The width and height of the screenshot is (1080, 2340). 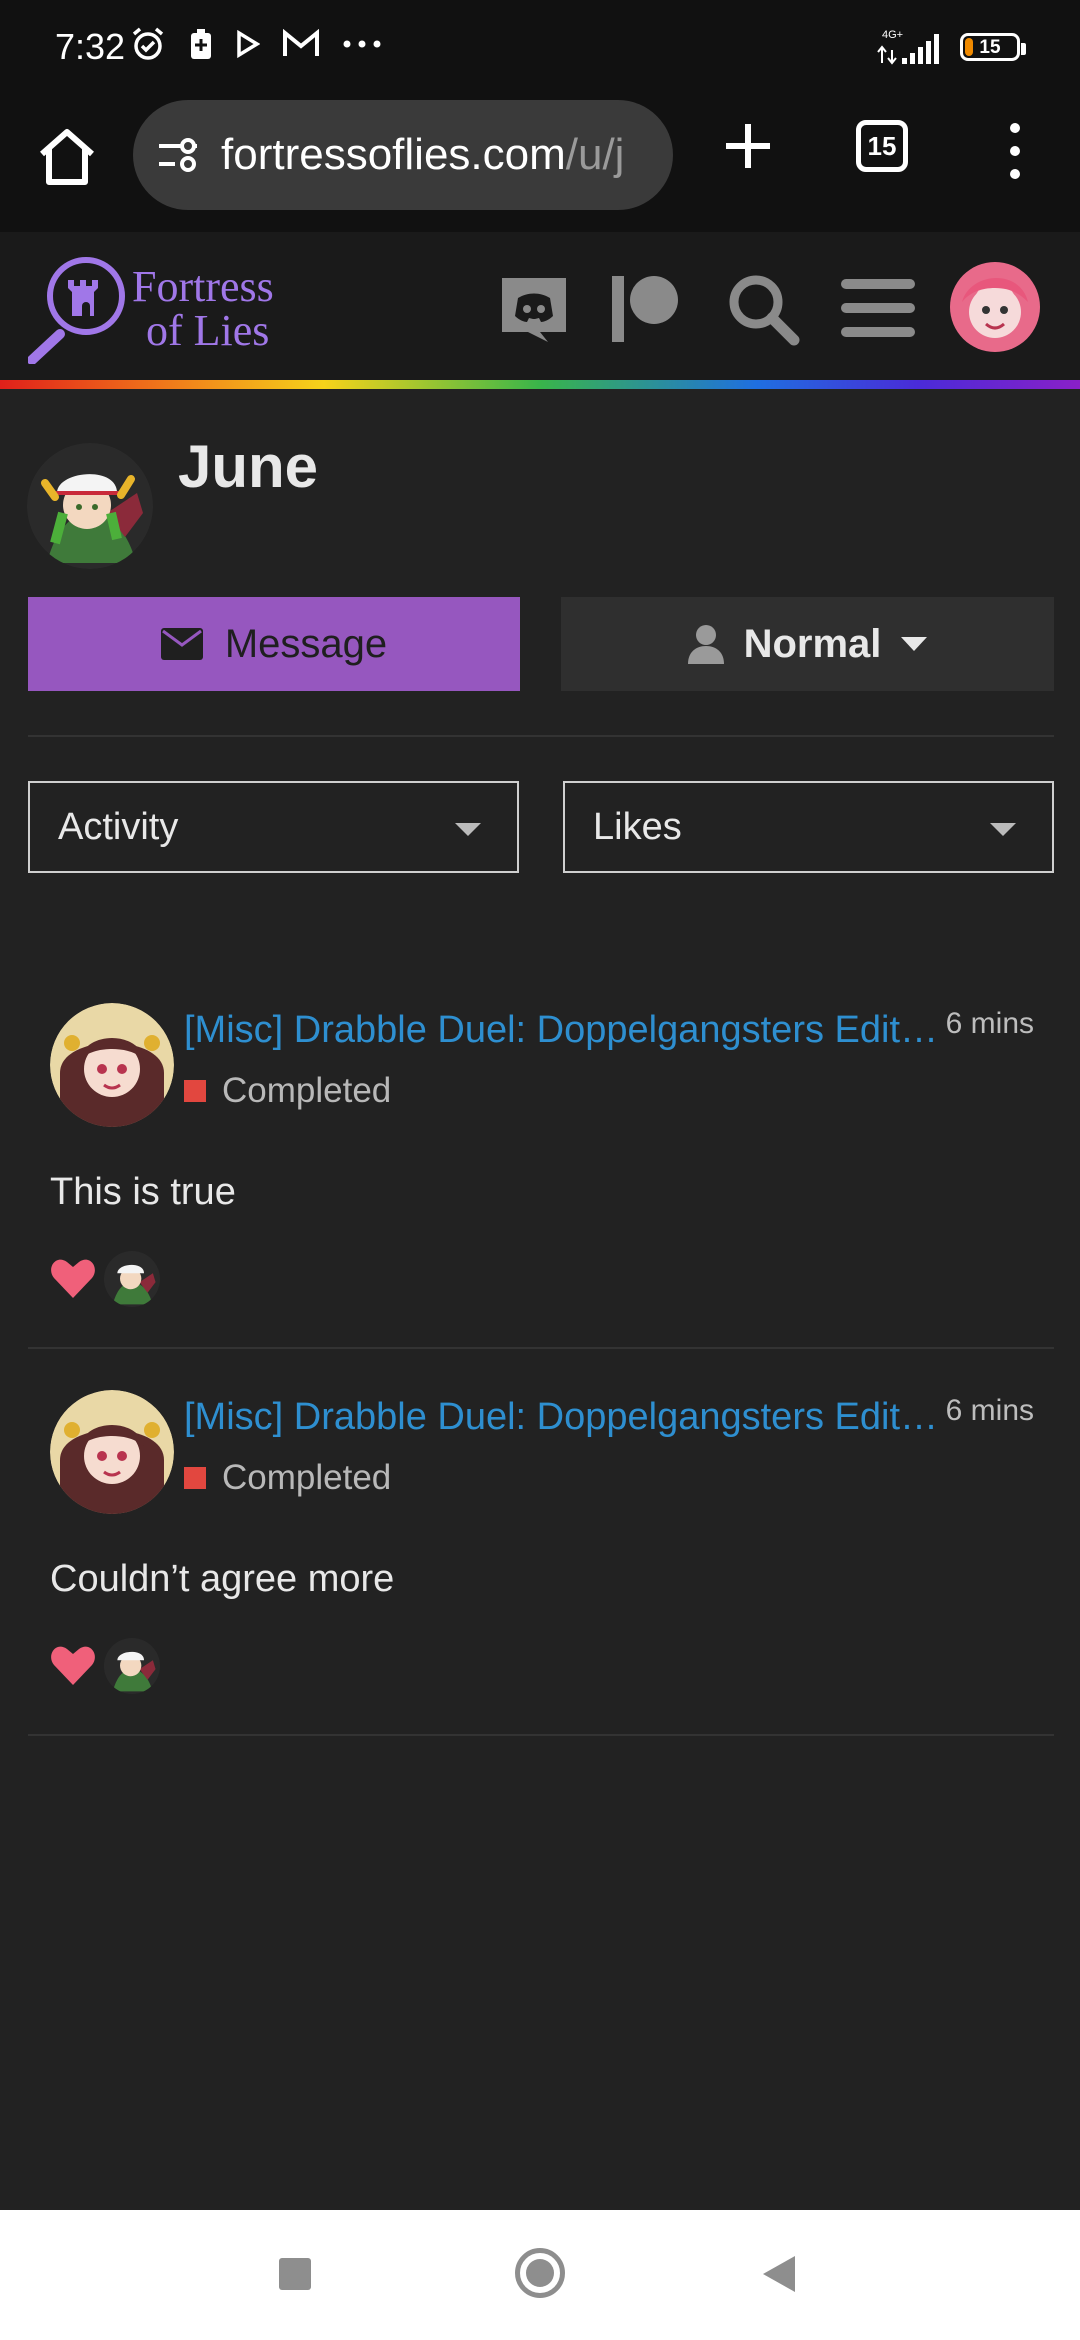 What do you see at coordinates (222, 1579) in the screenshot?
I see `post-excerpt: Couldn’t agree more` at bounding box center [222, 1579].